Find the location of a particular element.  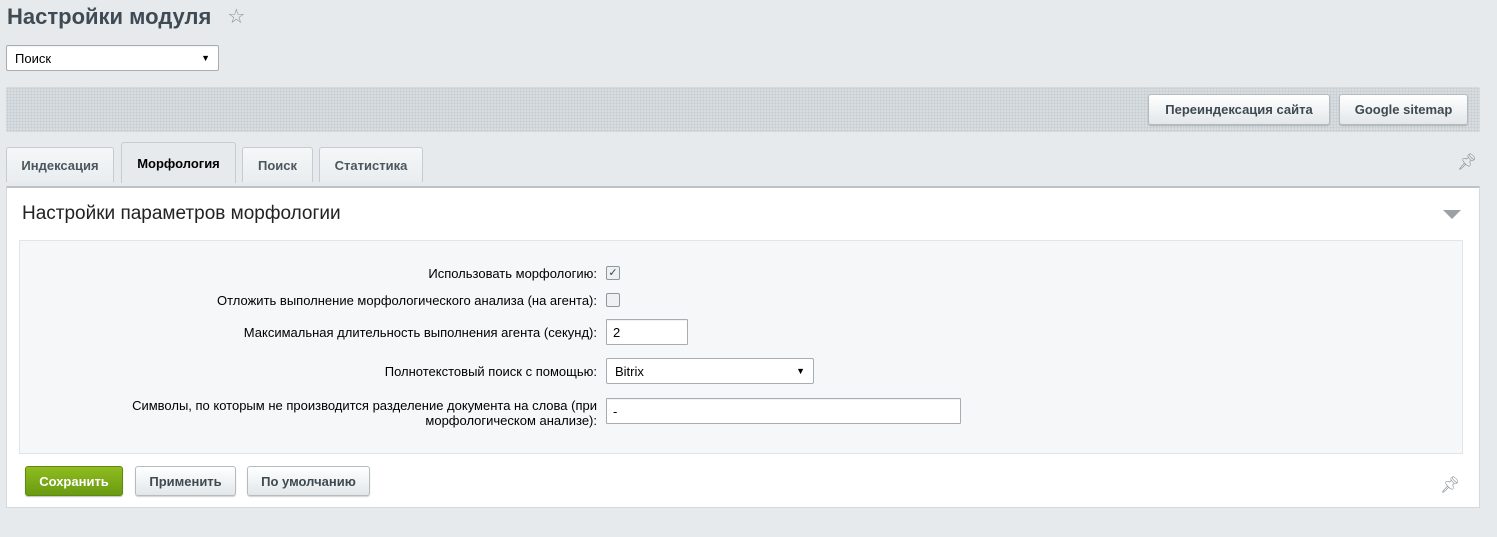

use-morphology-label: Использовать морфологию: is located at coordinates (512, 273).